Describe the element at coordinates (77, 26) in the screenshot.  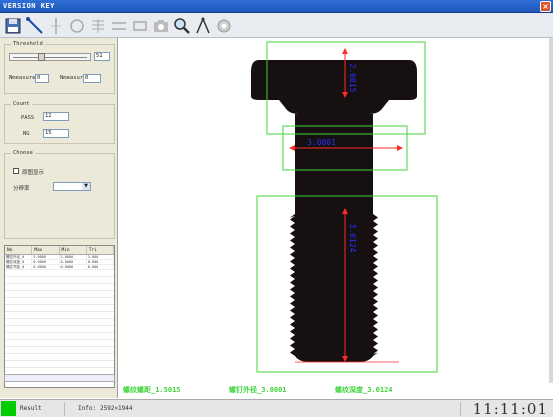
I see `circle-icon` at that location.